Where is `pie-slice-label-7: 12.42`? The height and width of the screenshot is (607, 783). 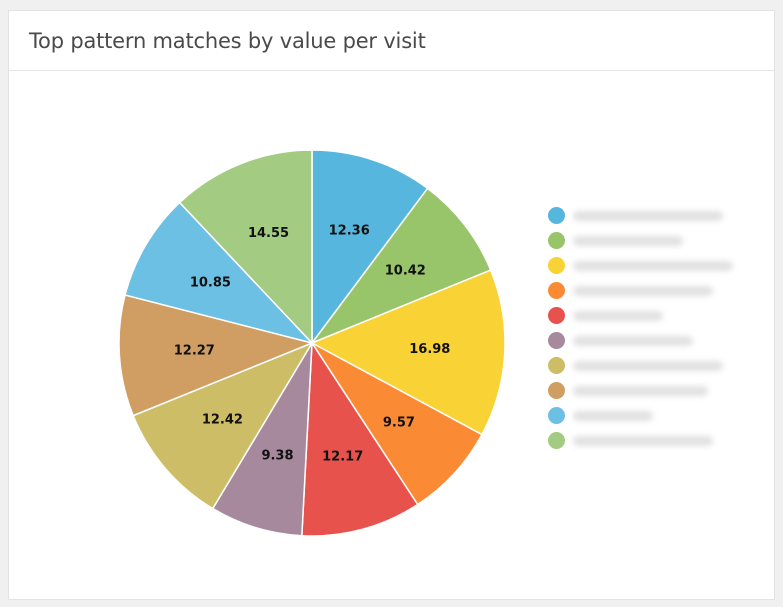 pie-slice-label-7: 12.42 is located at coordinates (222, 419).